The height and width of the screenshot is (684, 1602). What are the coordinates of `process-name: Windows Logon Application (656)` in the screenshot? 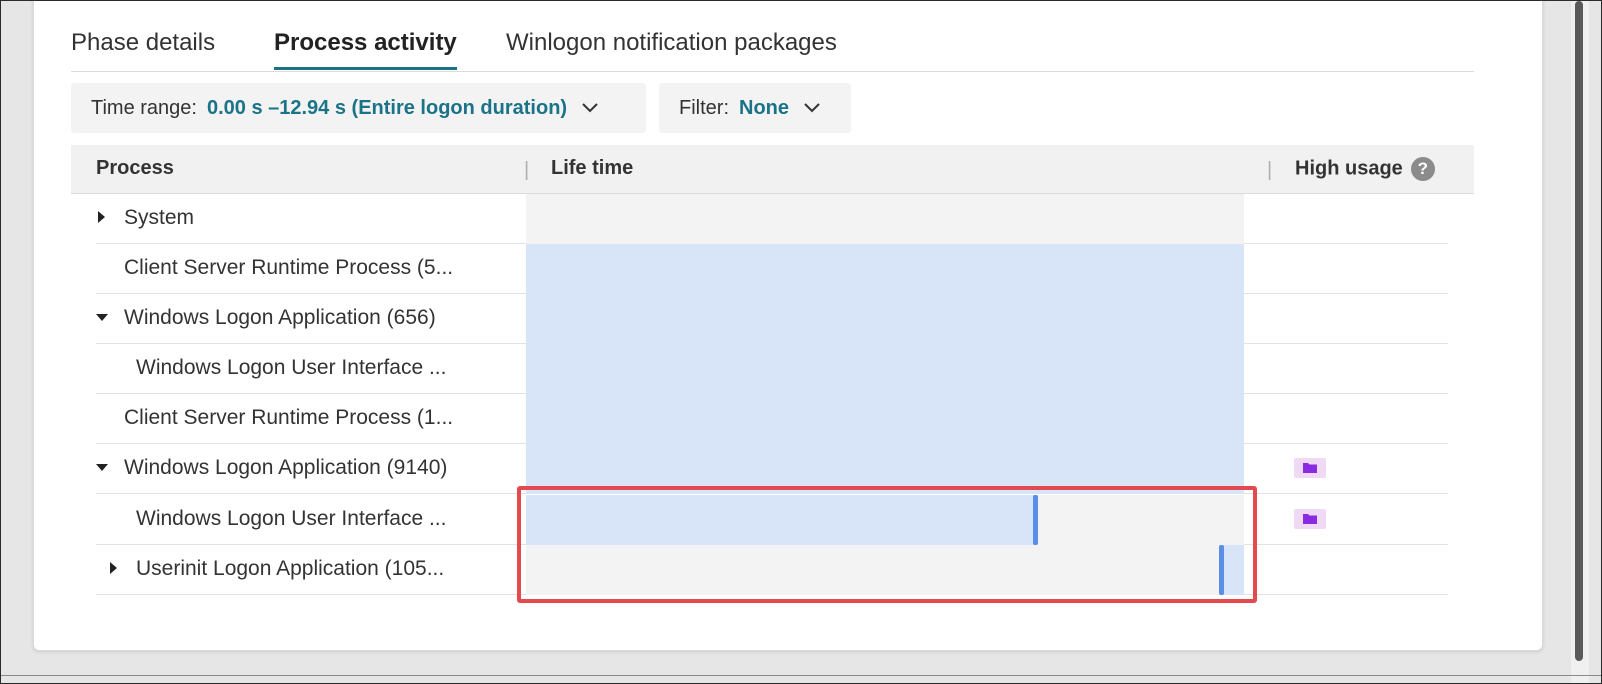 It's located at (280, 317).